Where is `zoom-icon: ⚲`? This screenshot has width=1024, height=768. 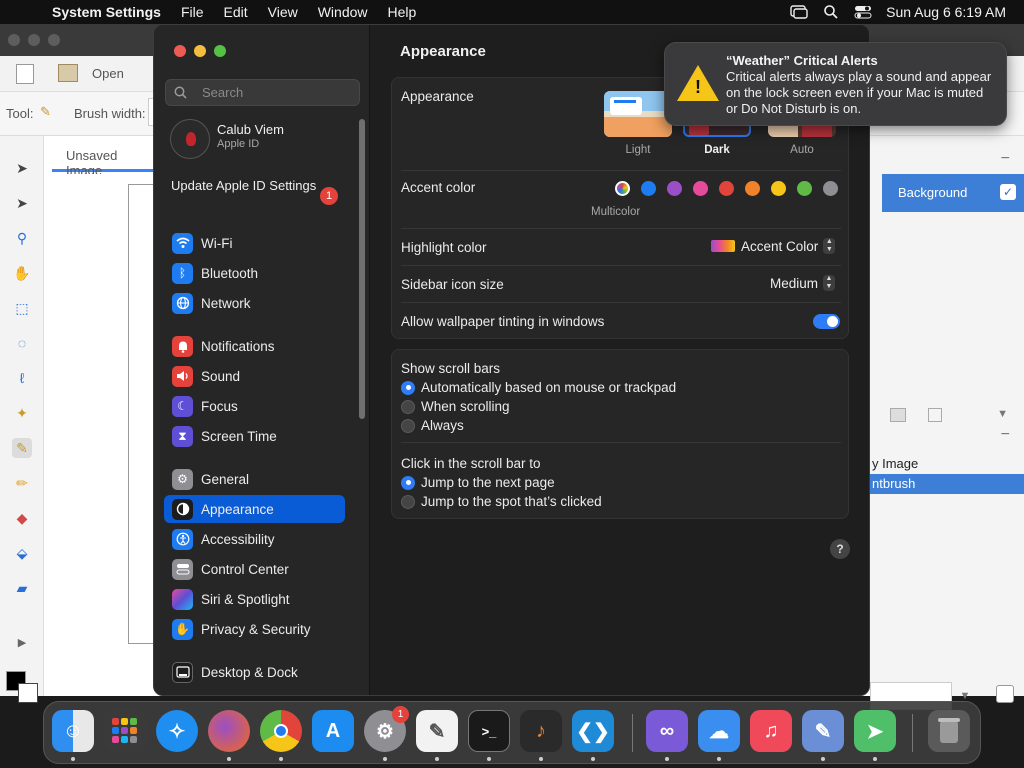 zoom-icon: ⚲ is located at coordinates (22, 238).